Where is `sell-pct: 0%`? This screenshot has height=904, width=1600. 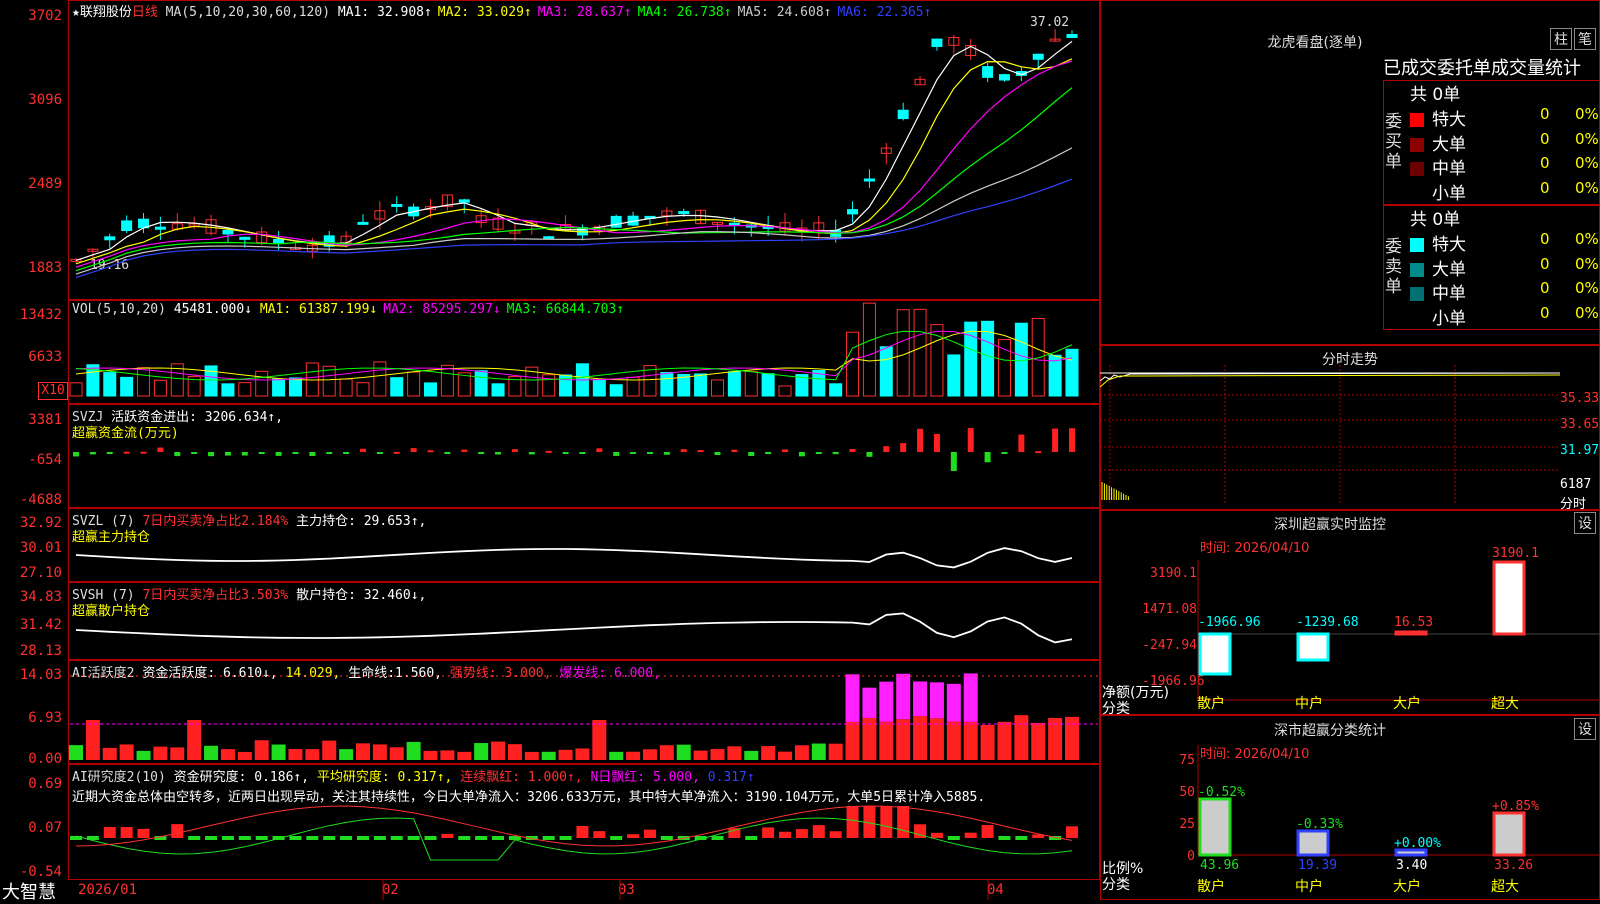
sell-pct: 0% is located at coordinates (1587, 263).